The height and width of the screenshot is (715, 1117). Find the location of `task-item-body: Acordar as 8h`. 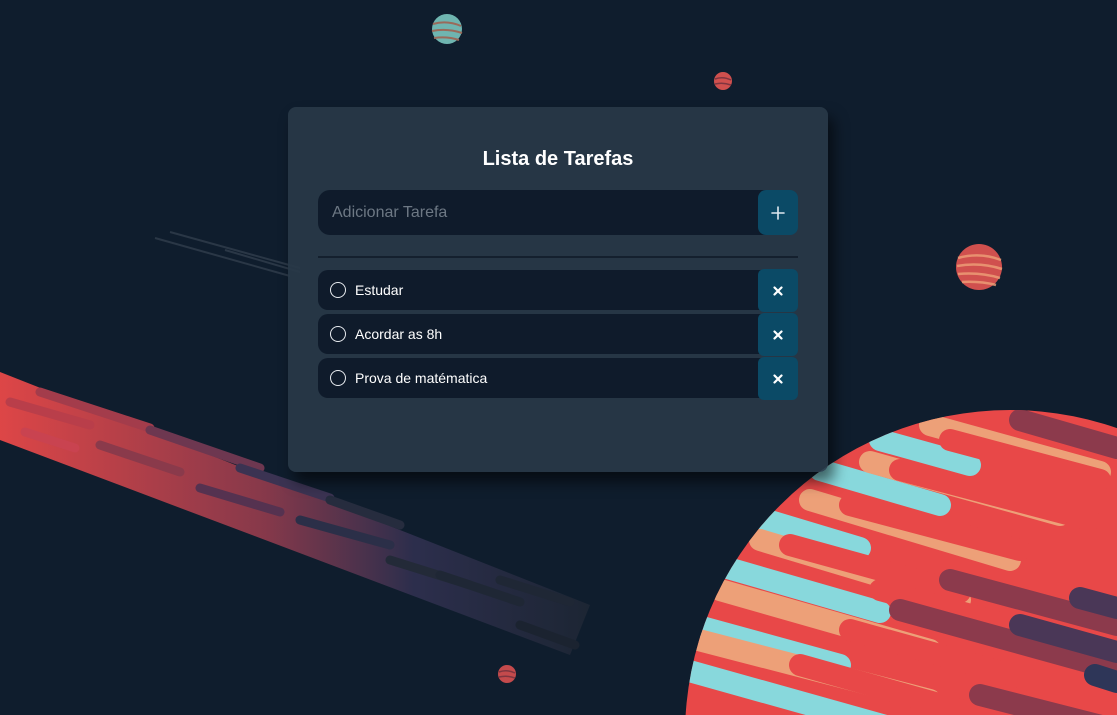

task-item-body: Acordar as 8h is located at coordinates (553, 334).